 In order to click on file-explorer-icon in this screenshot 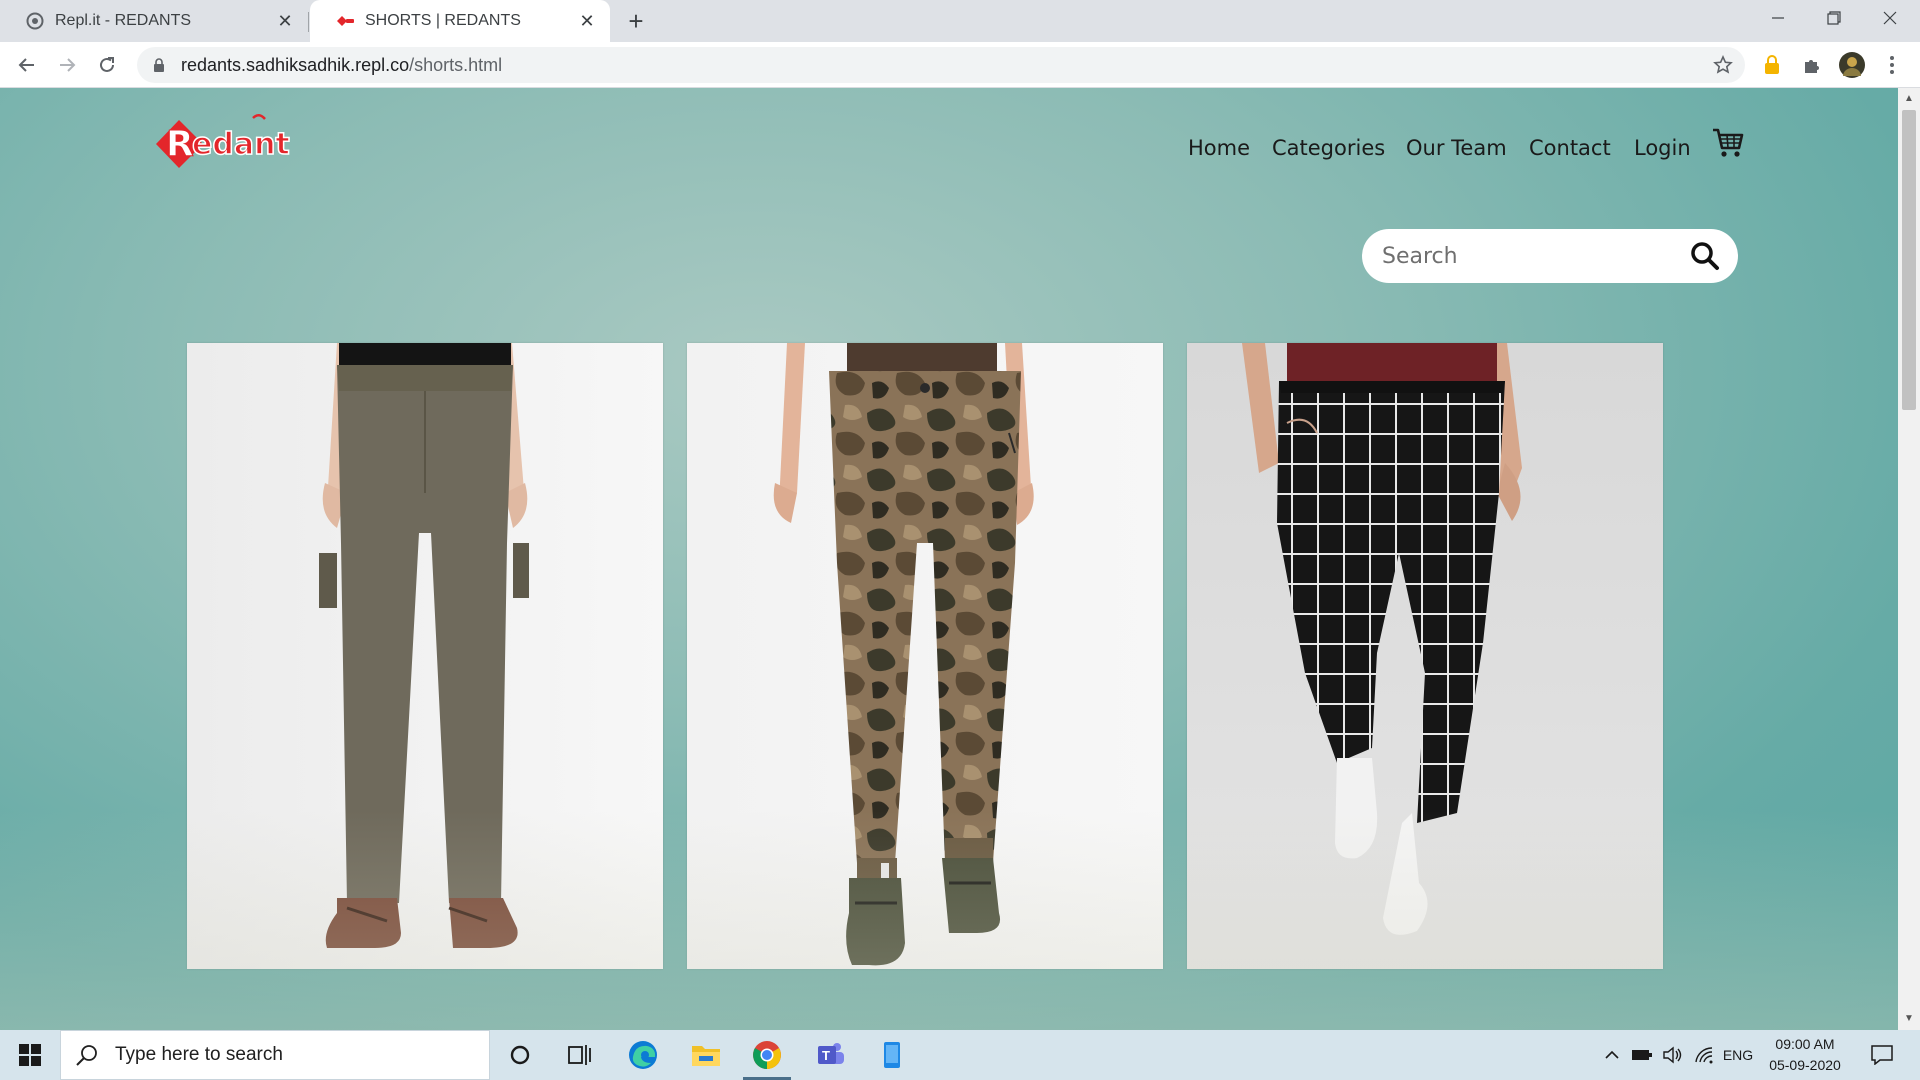, I will do `click(706, 1055)`.